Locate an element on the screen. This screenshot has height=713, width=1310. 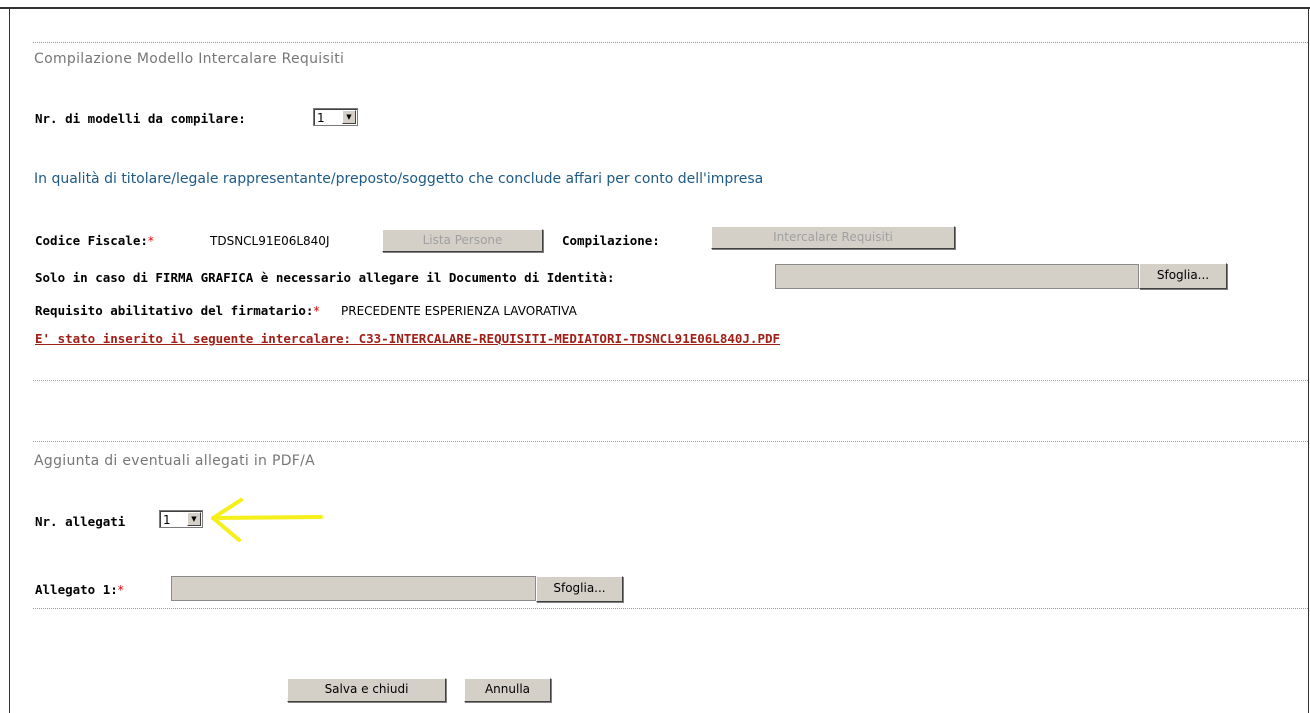
section2-title: Aggiunta di eventuali allegati in PDF/A is located at coordinates (175, 461).